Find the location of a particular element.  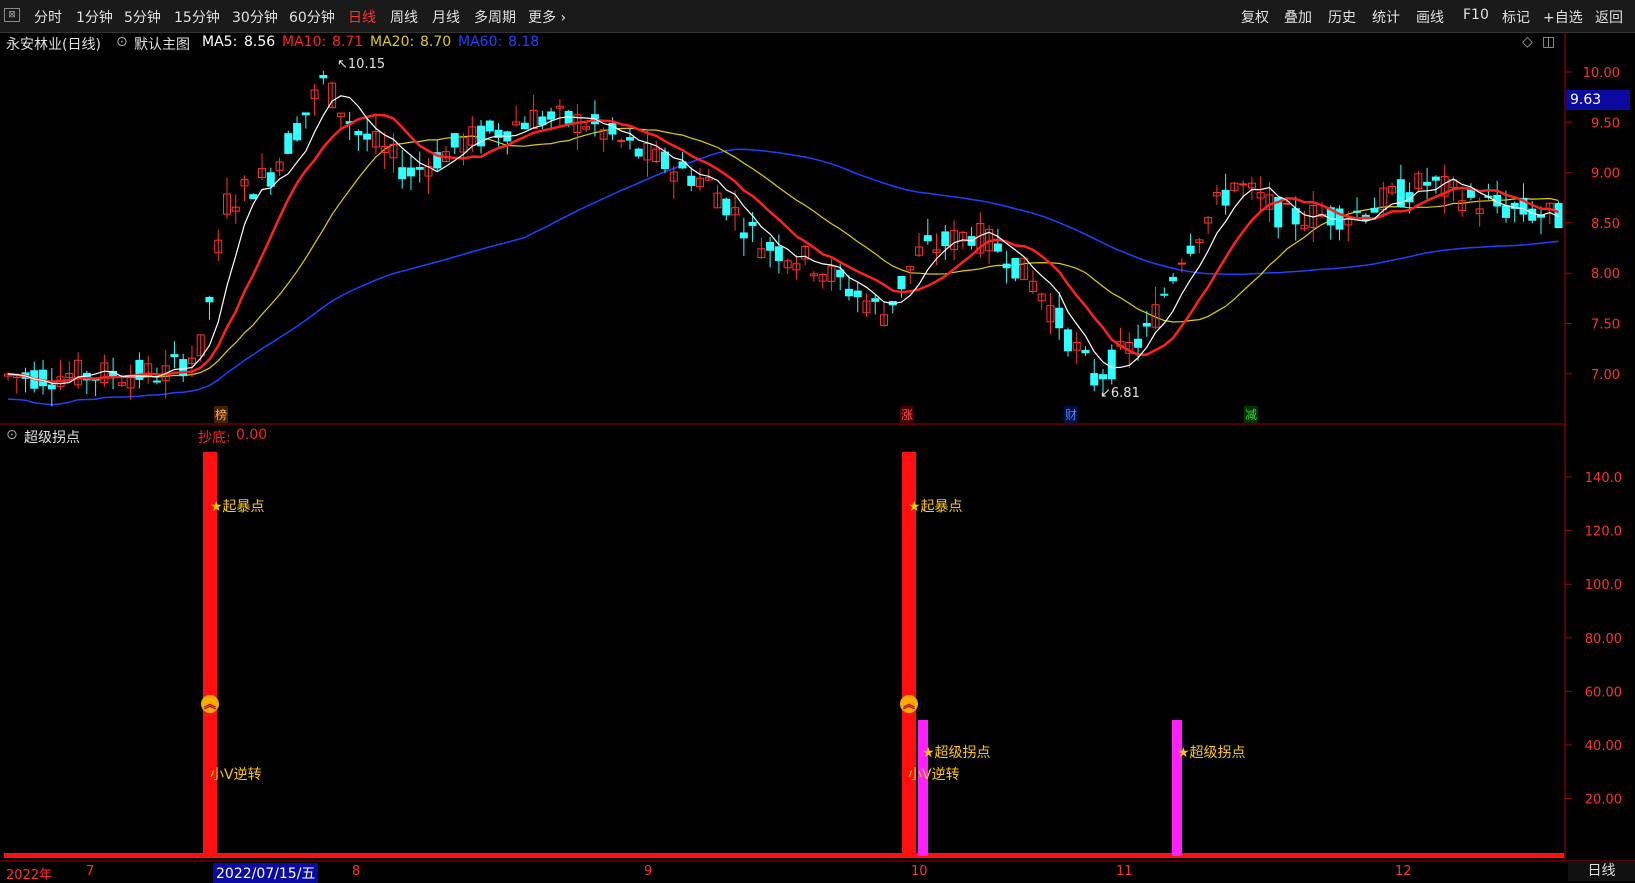

ma5-value: 8.56 is located at coordinates (260, 42).